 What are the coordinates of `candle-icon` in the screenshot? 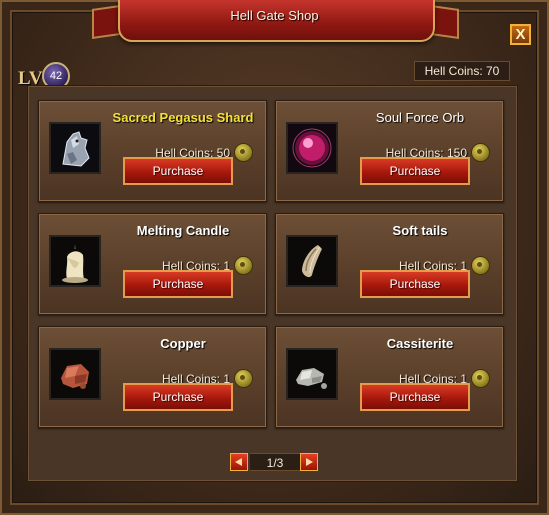 It's located at (75, 261).